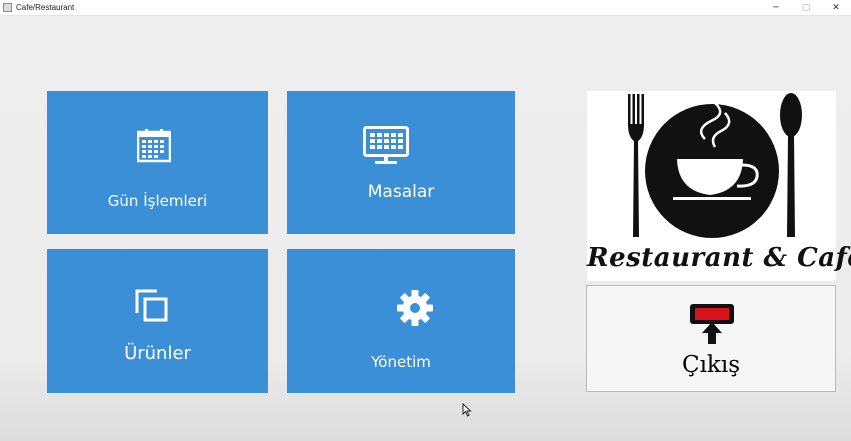  What do you see at coordinates (154, 146) in the screenshot?
I see `calendar-icon` at bounding box center [154, 146].